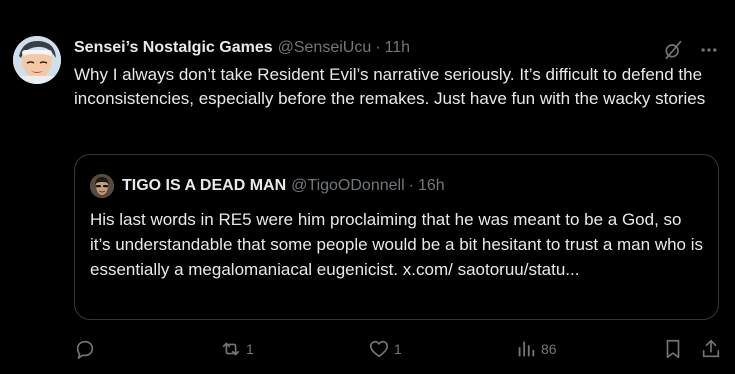 This screenshot has height=374, width=735. I want to click on bookmark-button, so click(673, 349).